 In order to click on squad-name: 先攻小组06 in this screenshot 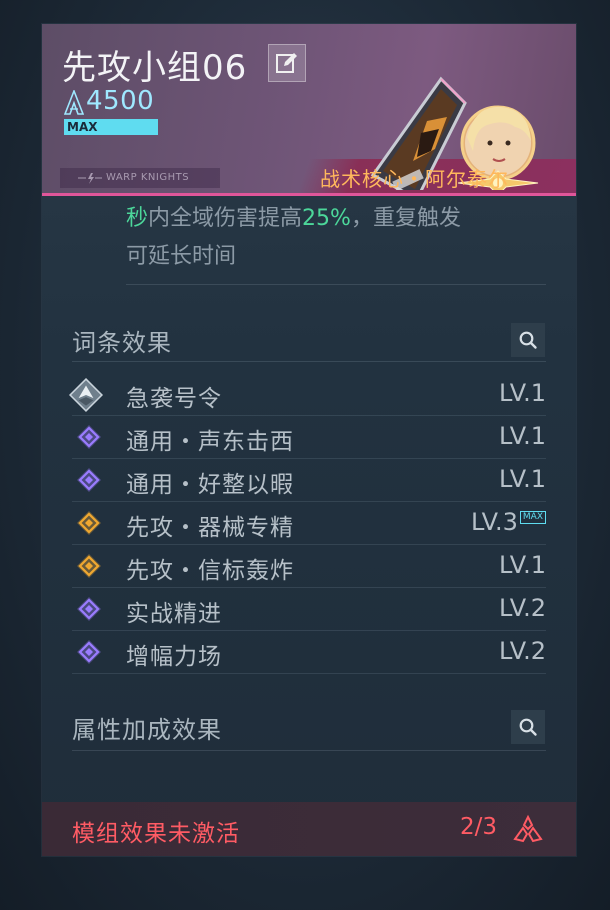, I will do `click(155, 68)`.